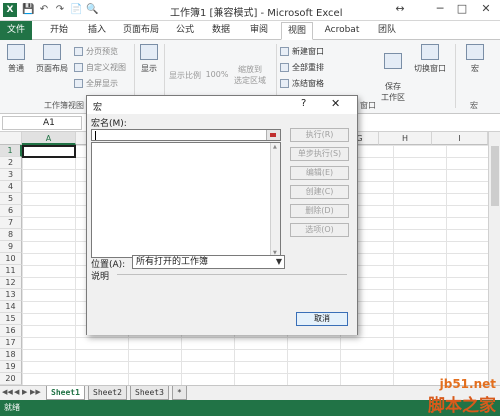  What do you see at coordinates (24, 392) in the screenshot?
I see `next-sheet-icon: ▶` at bounding box center [24, 392].